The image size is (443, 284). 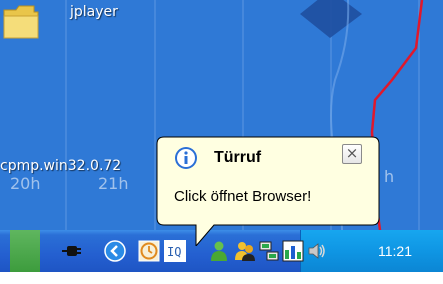 I want to click on hour-mark-21: 21h, so click(x=113, y=183).